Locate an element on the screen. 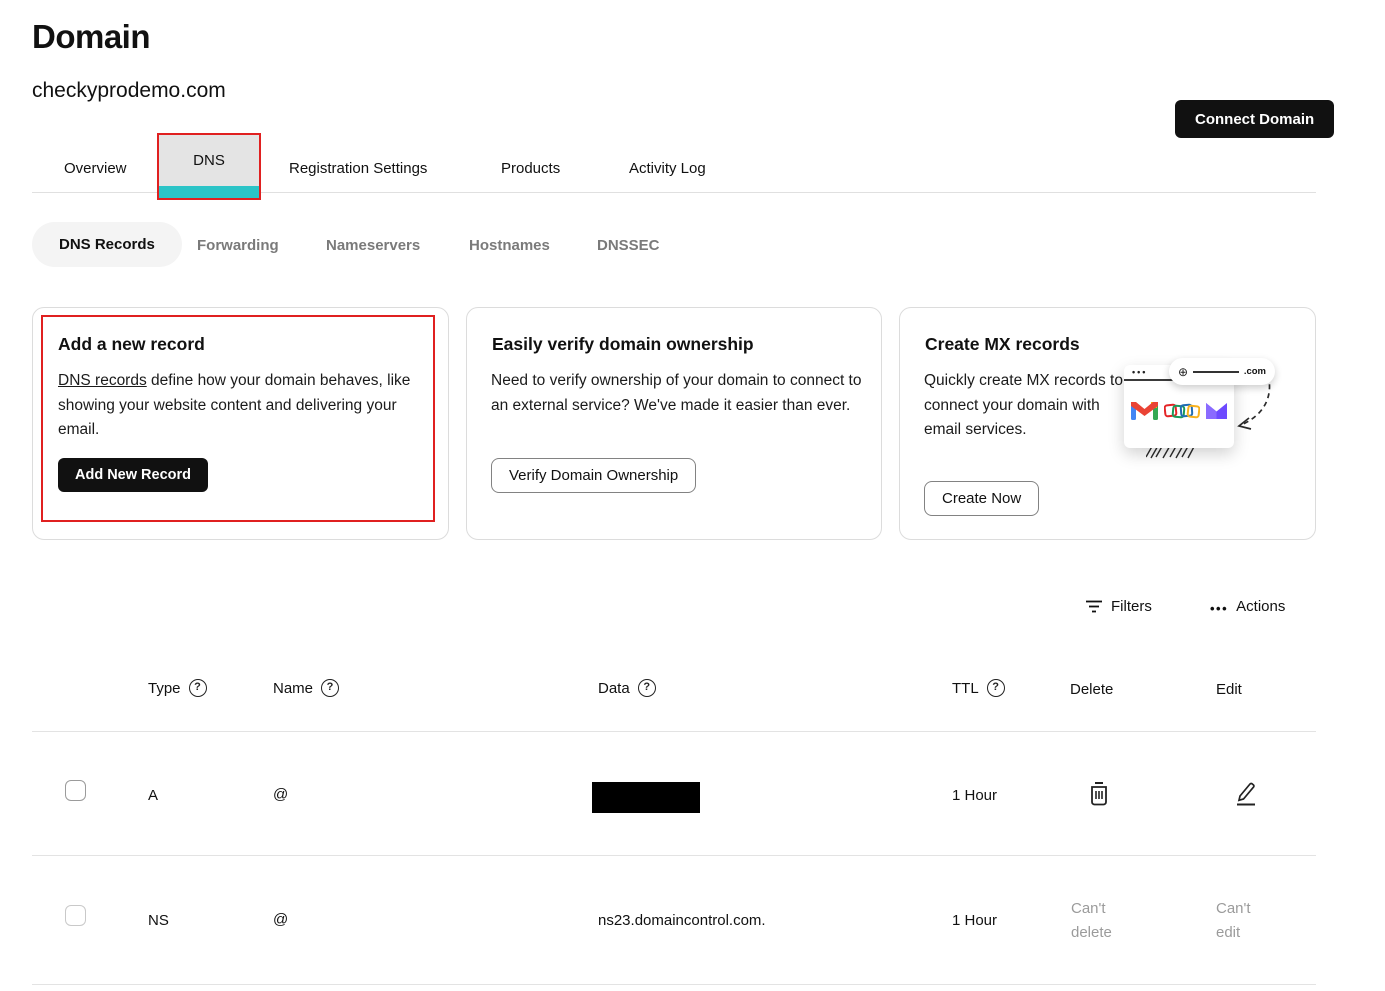 The width and height of the screenshot is (1385, 991). actions-button: ••• Actions is located at coordinates (1247, 606).